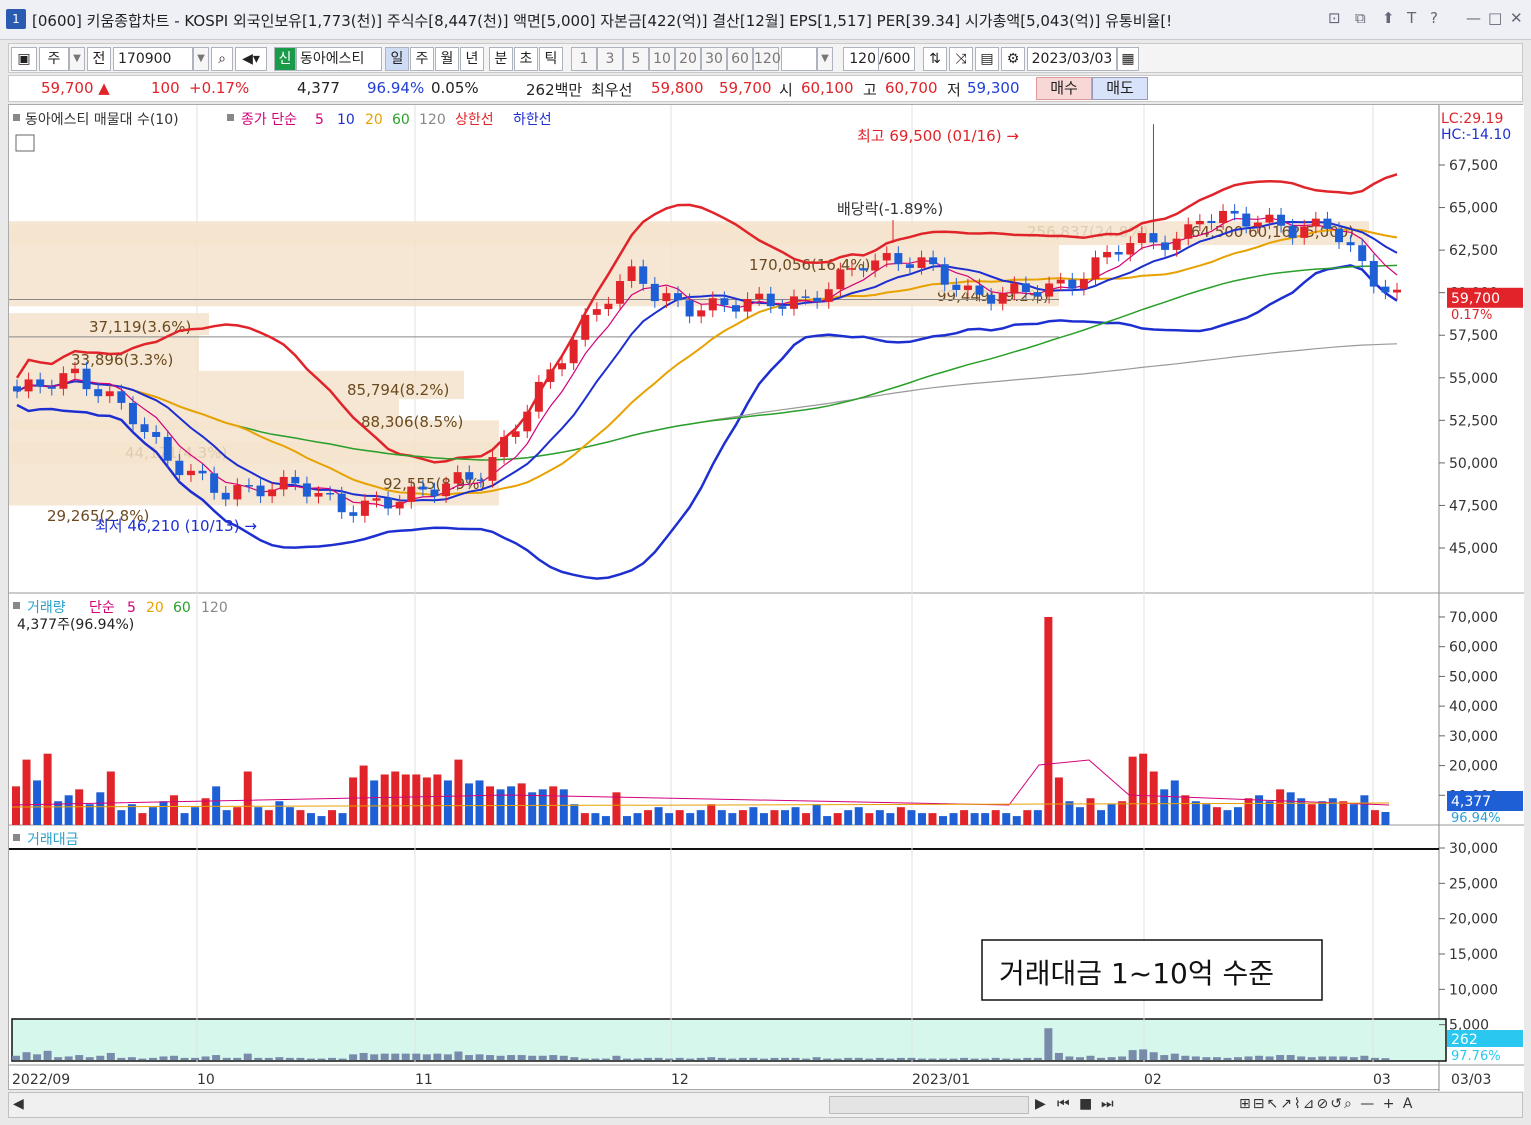 The height and width of the screenshot is (1125, 1531). What do you see at coordinates (102, 120) in the screenshot?
I see `legend-profile: 동아에스티 매물대 수(10)` at bounding box center [102, 120].